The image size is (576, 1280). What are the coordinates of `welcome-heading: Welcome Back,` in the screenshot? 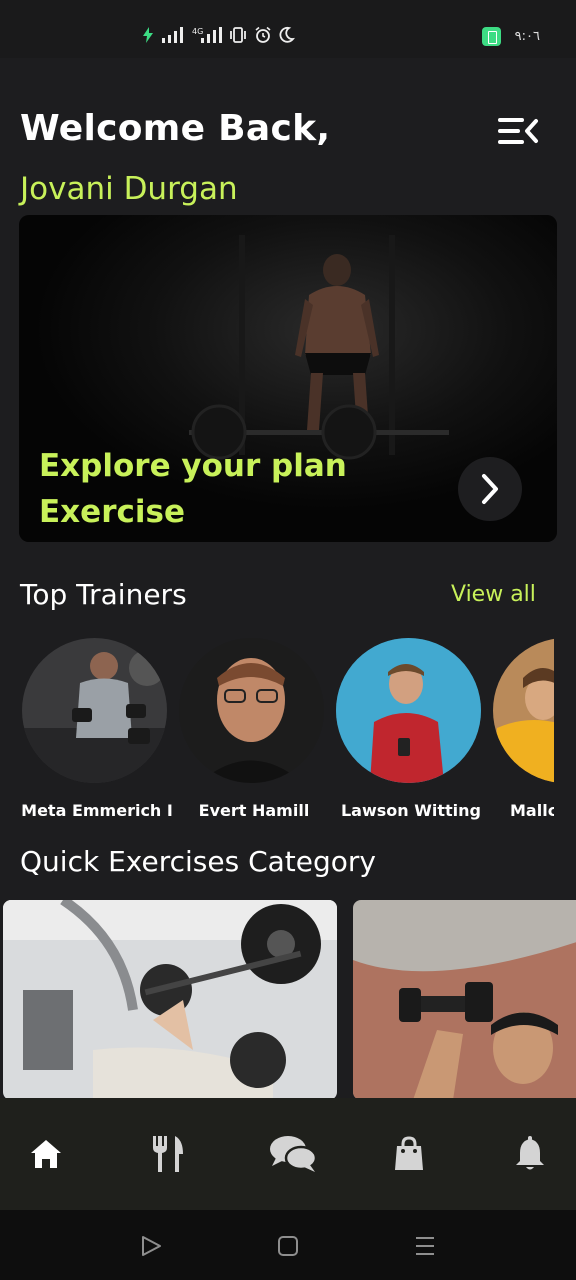 It's located at (175, 128).